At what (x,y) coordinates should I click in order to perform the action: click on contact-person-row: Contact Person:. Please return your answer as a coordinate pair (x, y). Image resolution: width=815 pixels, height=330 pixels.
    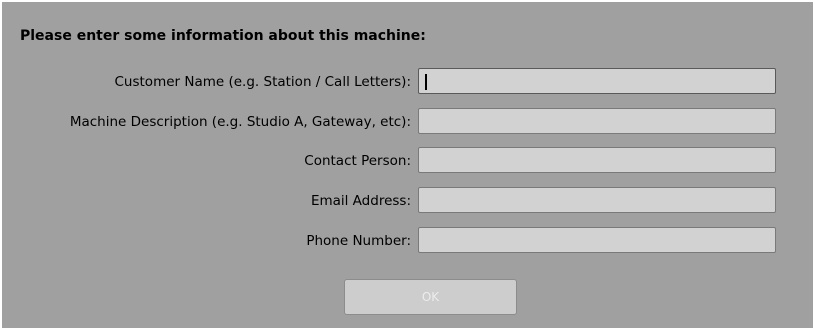
    Looking at the image, I should click on (407, 161).